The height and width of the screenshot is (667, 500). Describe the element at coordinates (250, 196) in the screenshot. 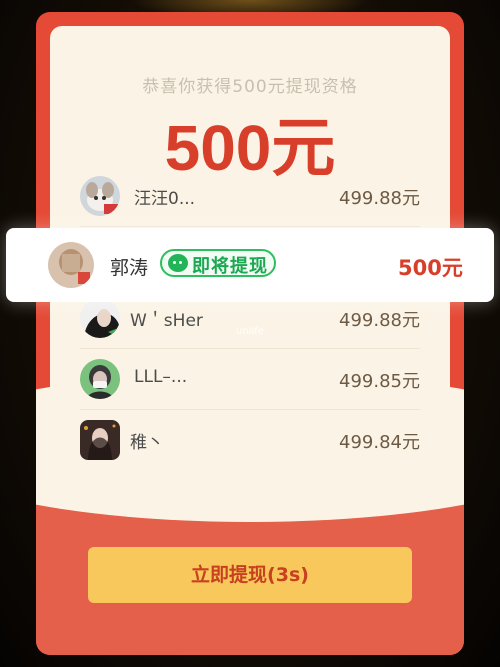

I see `list-item: 汪汪0... 499.88元` at that location.